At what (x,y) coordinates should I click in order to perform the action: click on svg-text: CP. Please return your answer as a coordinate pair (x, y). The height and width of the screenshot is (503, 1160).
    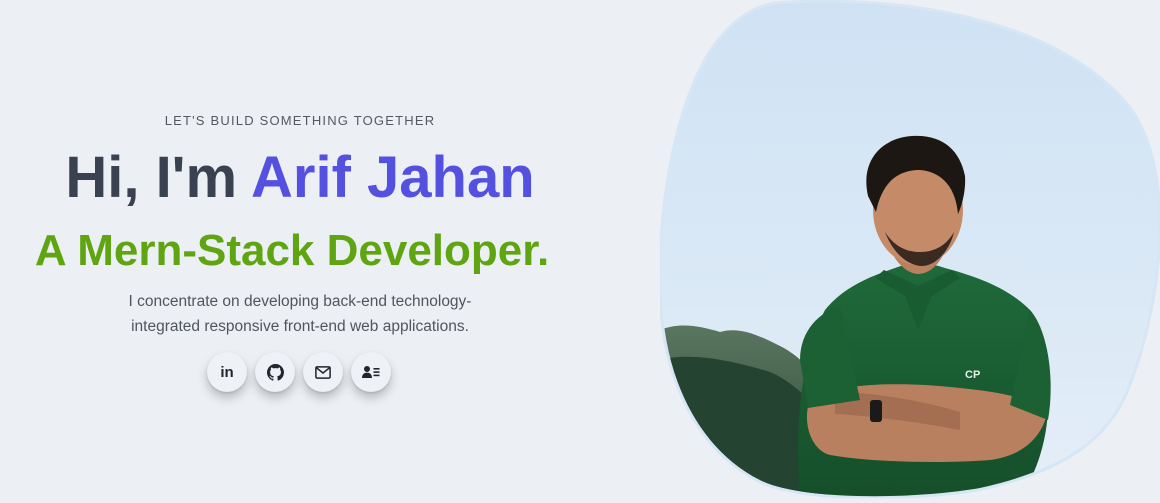
    Looking at the image, I should click on (972, 375).